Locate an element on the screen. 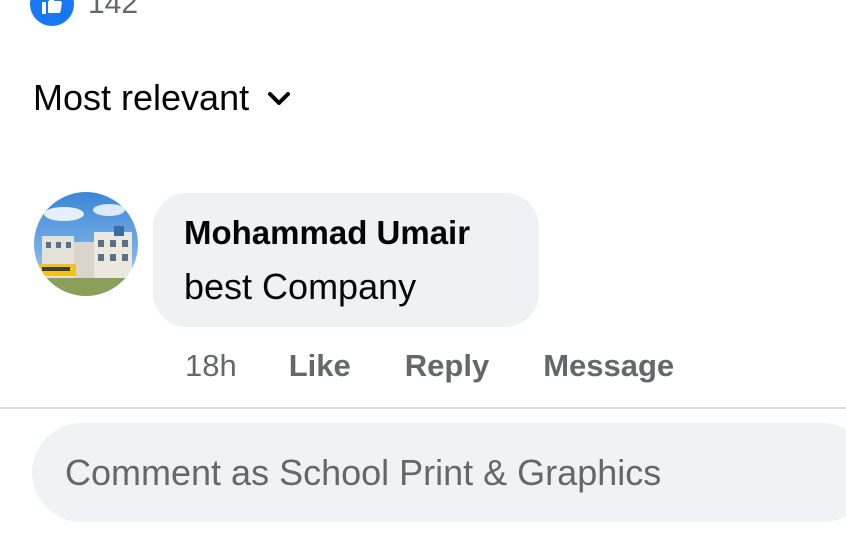 Image resolution: width=846 pixels, height=537 pixels. sort-dropdown: Most relevant is located at coordinates (162, 98).